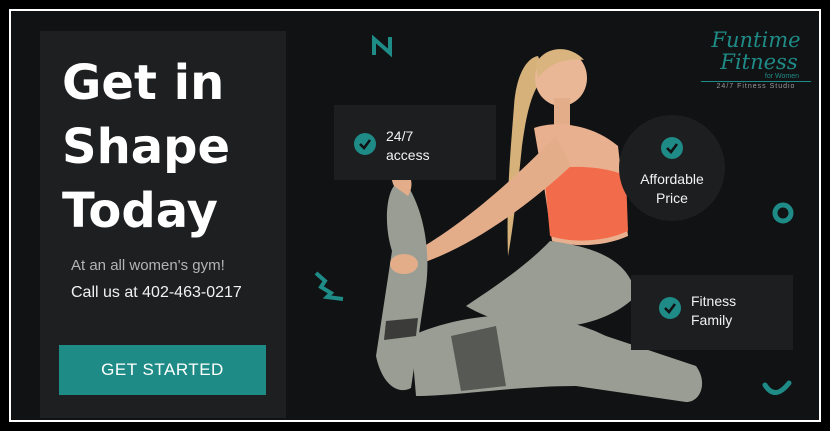 The image size is (830, 431). I want to click on feature-line-2: access, so click(408, 155).